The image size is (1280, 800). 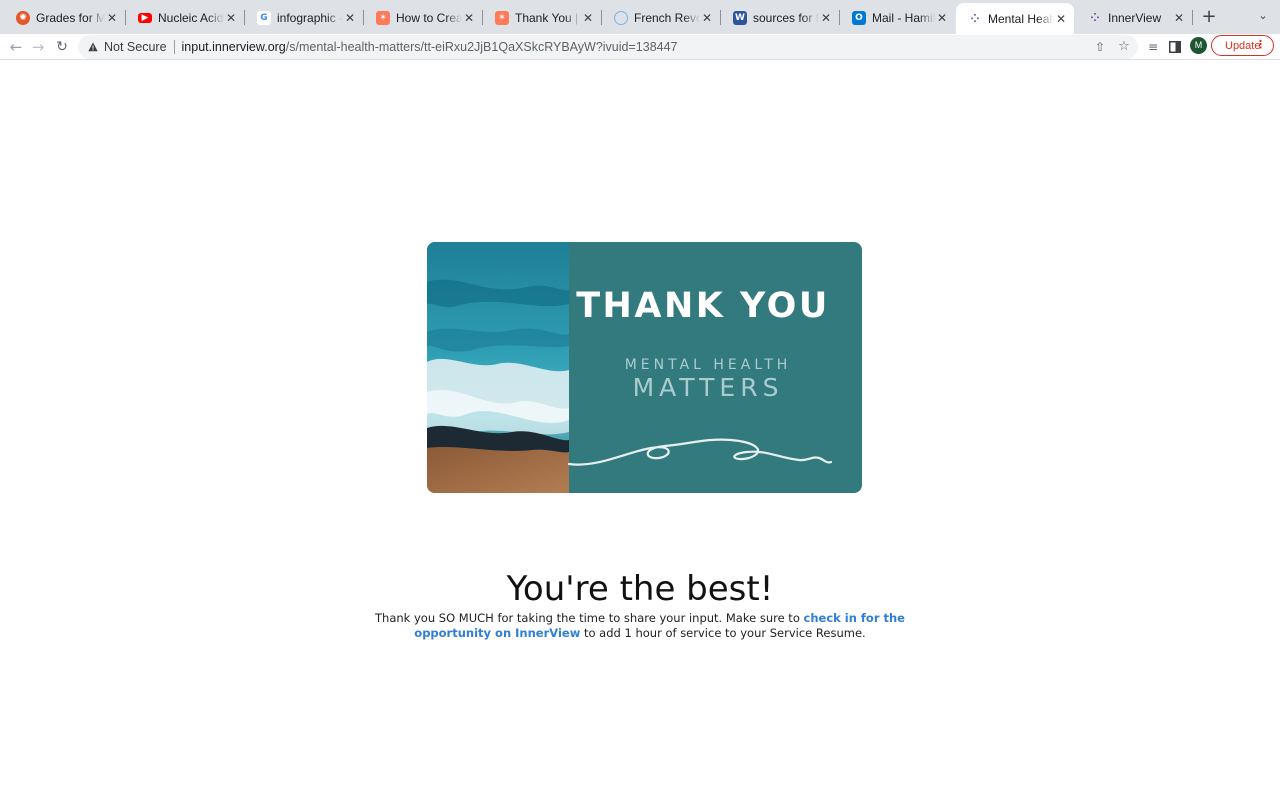 I want to click on tab-sources-for-french: W sources for french ✕, so click(x=780, y=17).